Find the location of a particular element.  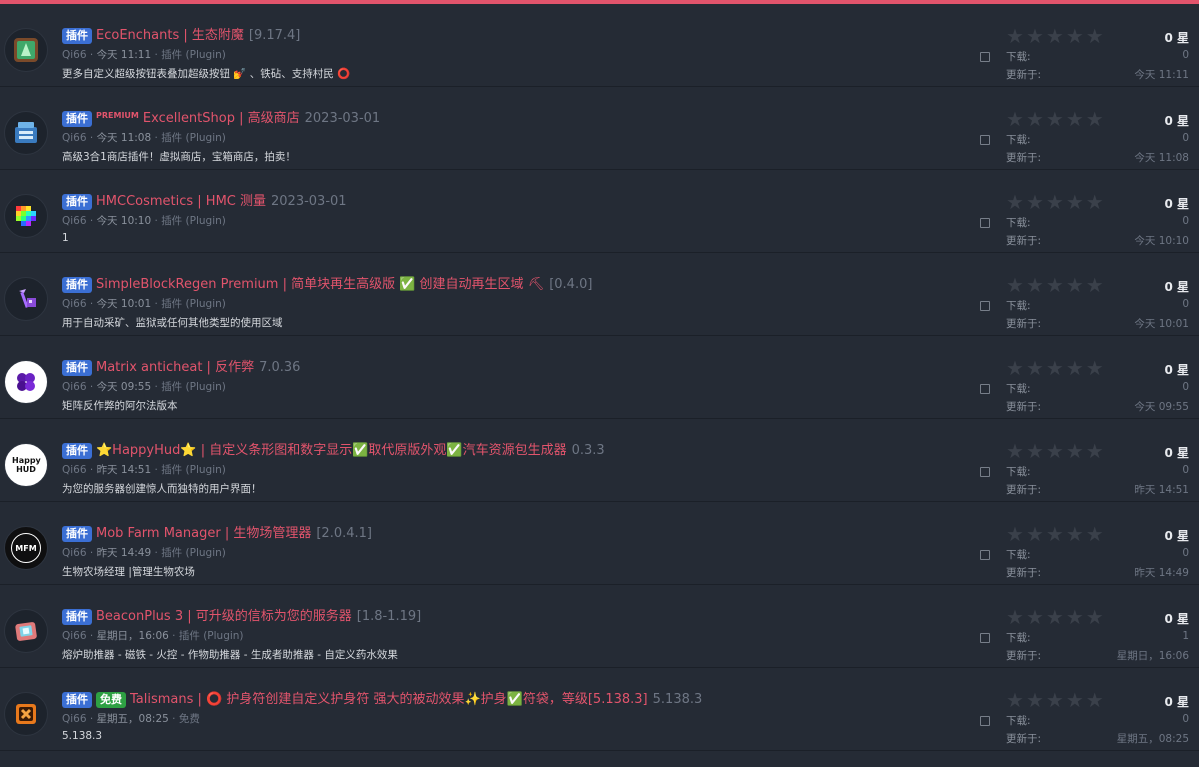

premium-label: PREMIUM is located at coordinates (117, 115).